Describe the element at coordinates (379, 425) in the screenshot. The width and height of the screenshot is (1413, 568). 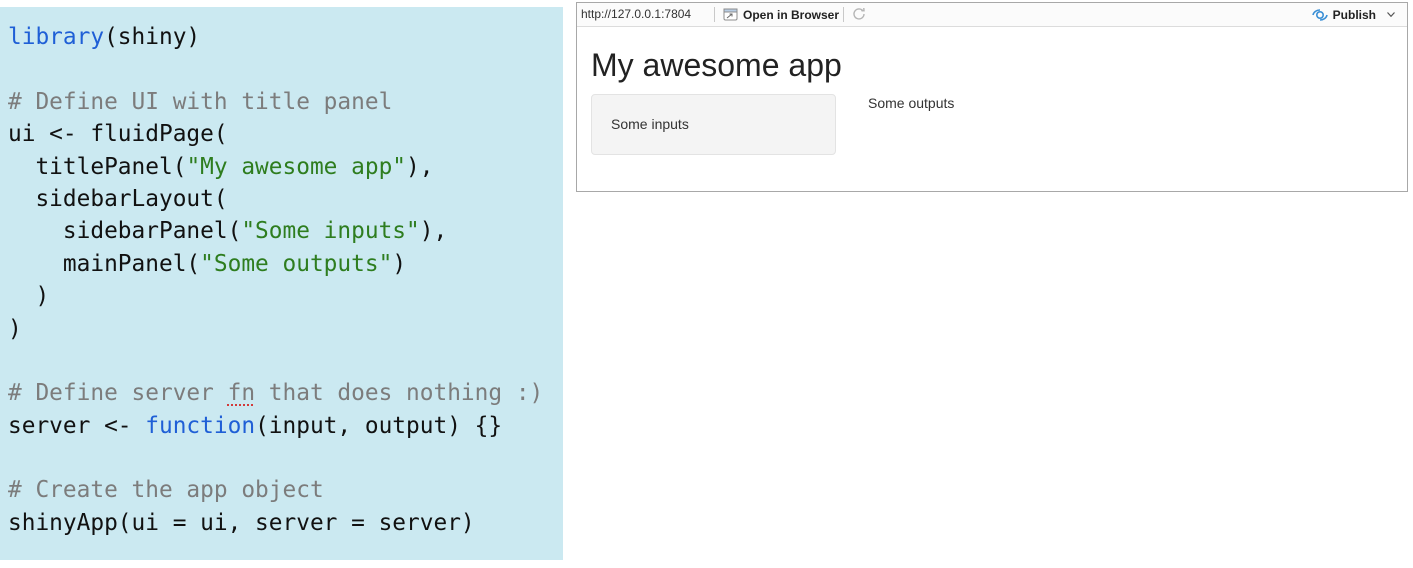
I see `code-token-plain: (input, output) {}` at that location.